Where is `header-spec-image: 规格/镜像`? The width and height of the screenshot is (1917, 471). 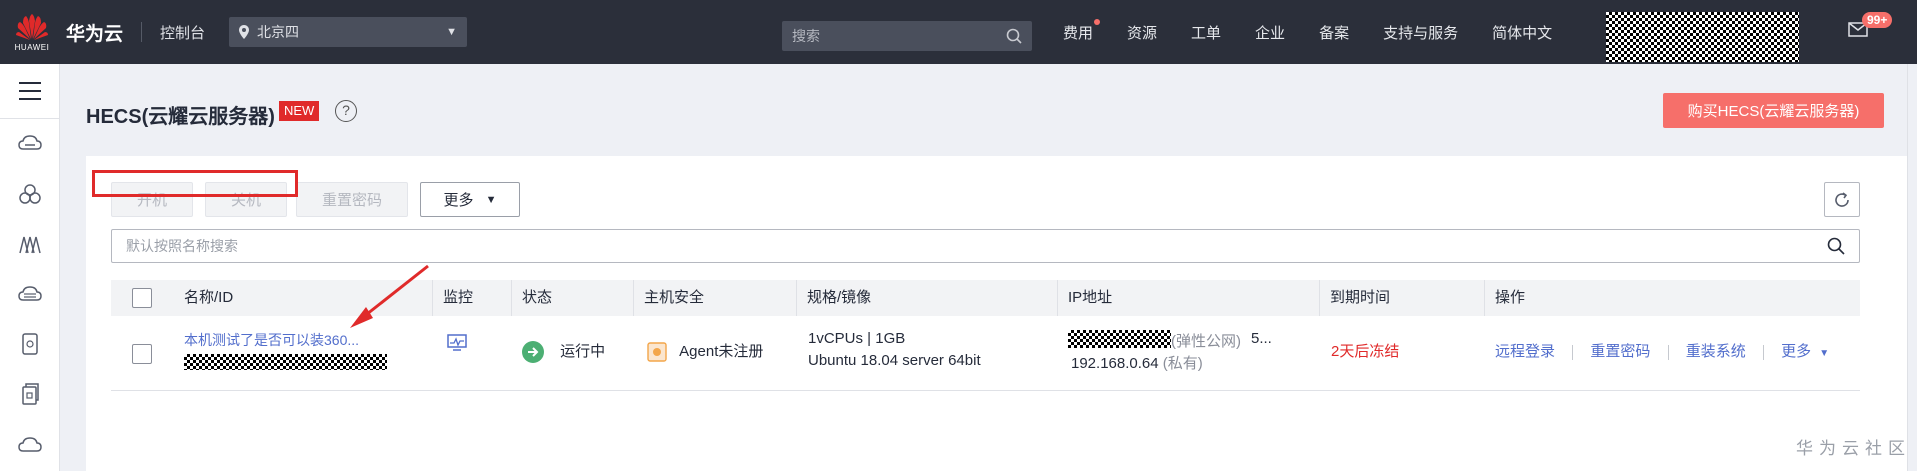 header-spec-image: 规格/镜像 is located at coordinates (833, 298).